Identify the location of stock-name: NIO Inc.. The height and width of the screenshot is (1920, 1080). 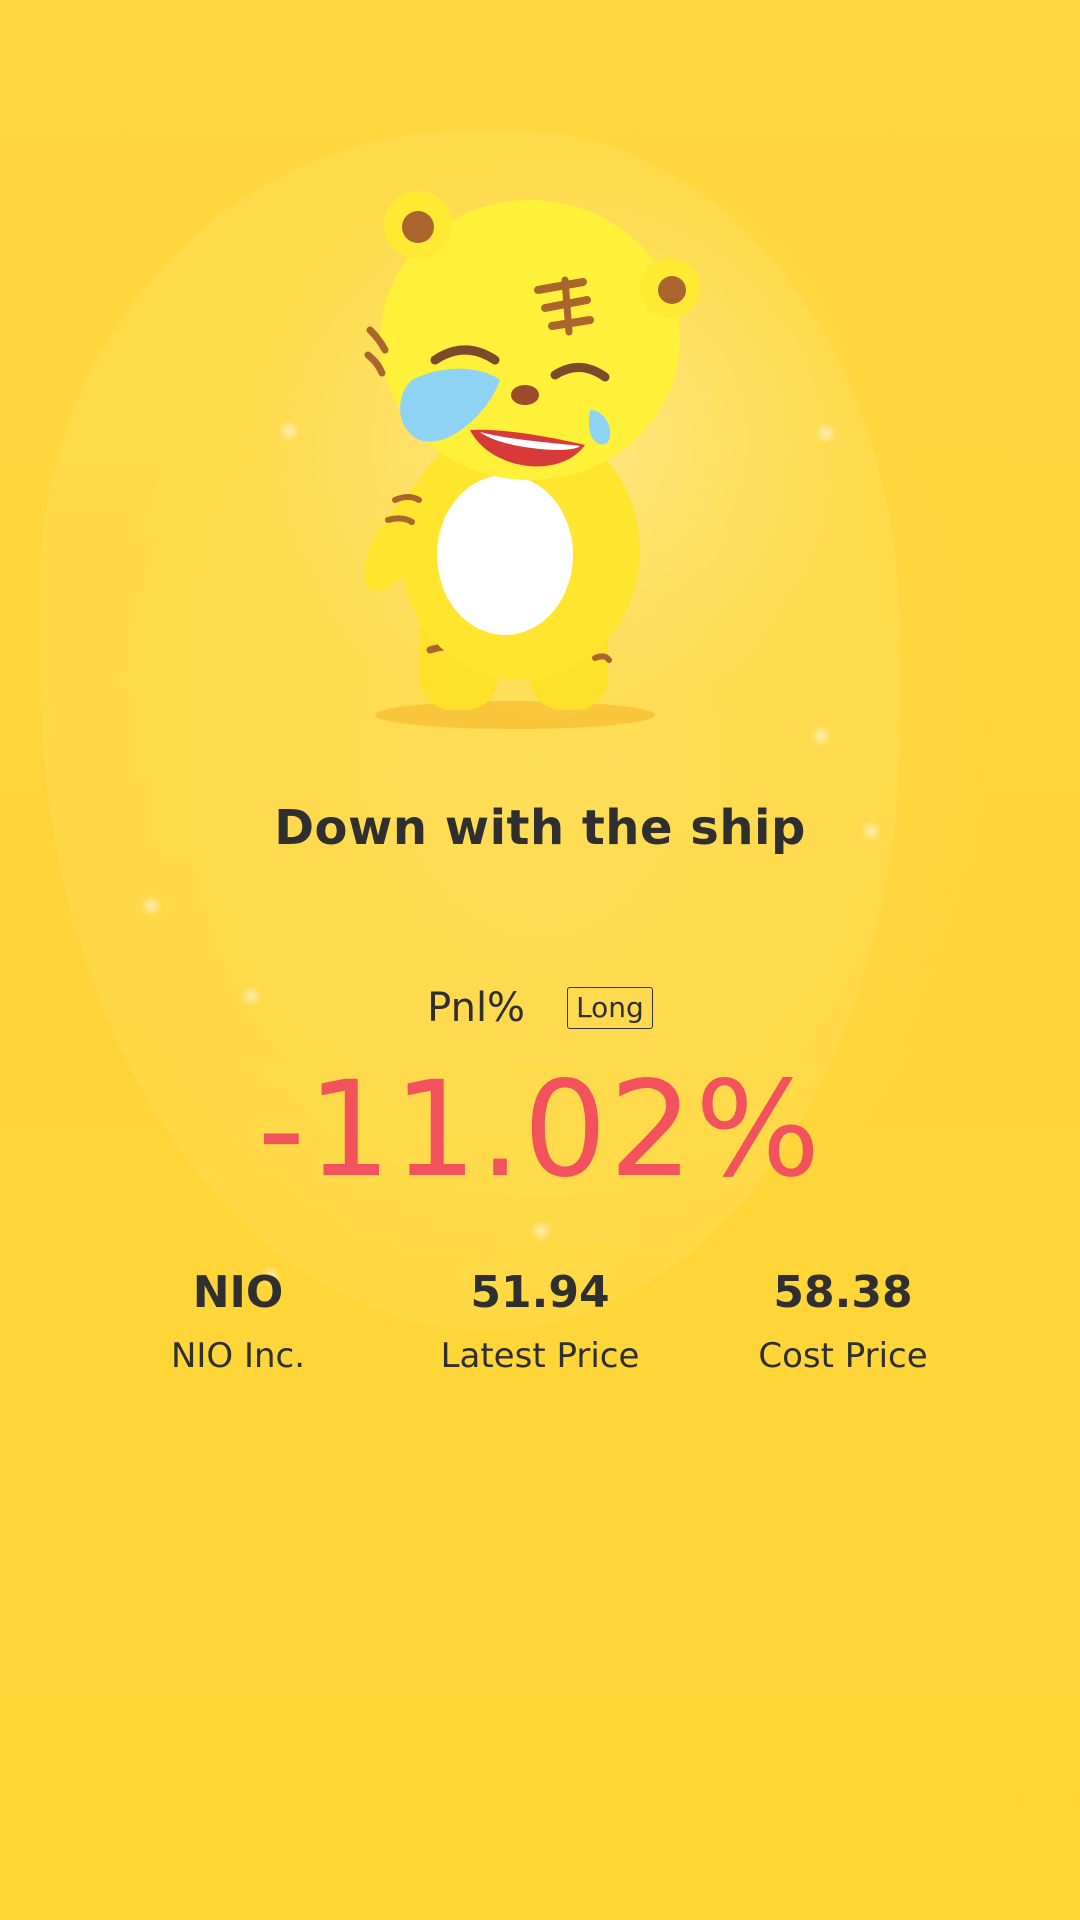
(238, 1356).